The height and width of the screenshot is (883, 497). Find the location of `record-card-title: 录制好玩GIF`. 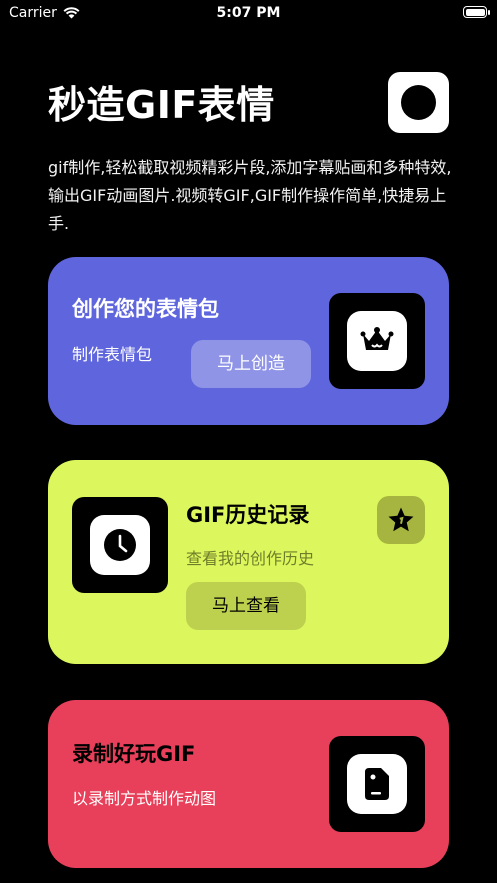

record-card-title: 录制好玩GIF is located at coordinates (134, 754).